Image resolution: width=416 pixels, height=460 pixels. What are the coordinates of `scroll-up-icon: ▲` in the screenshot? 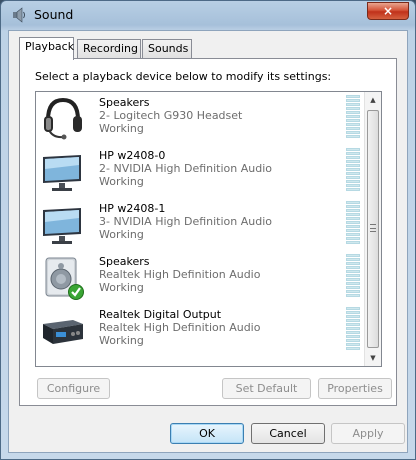 It's located at (373, 100).